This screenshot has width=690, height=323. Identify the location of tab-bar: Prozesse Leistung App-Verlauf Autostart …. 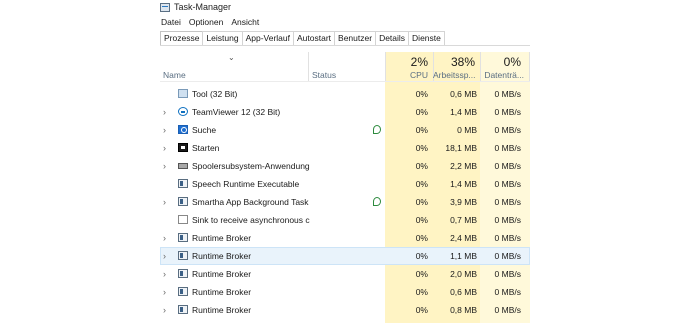
(345, 38).